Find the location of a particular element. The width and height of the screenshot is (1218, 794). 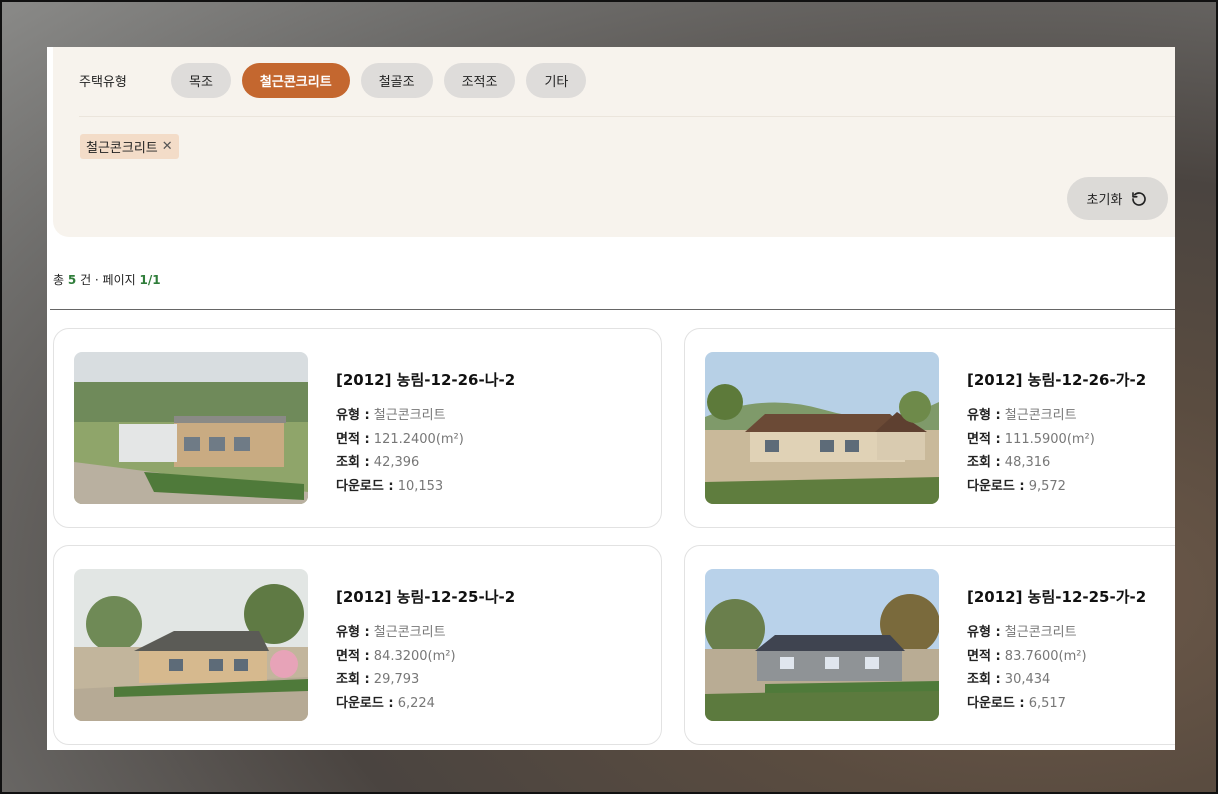

result-summary: 총 5 건 · 페이지 1/1 is located at coordinates (107, 279).